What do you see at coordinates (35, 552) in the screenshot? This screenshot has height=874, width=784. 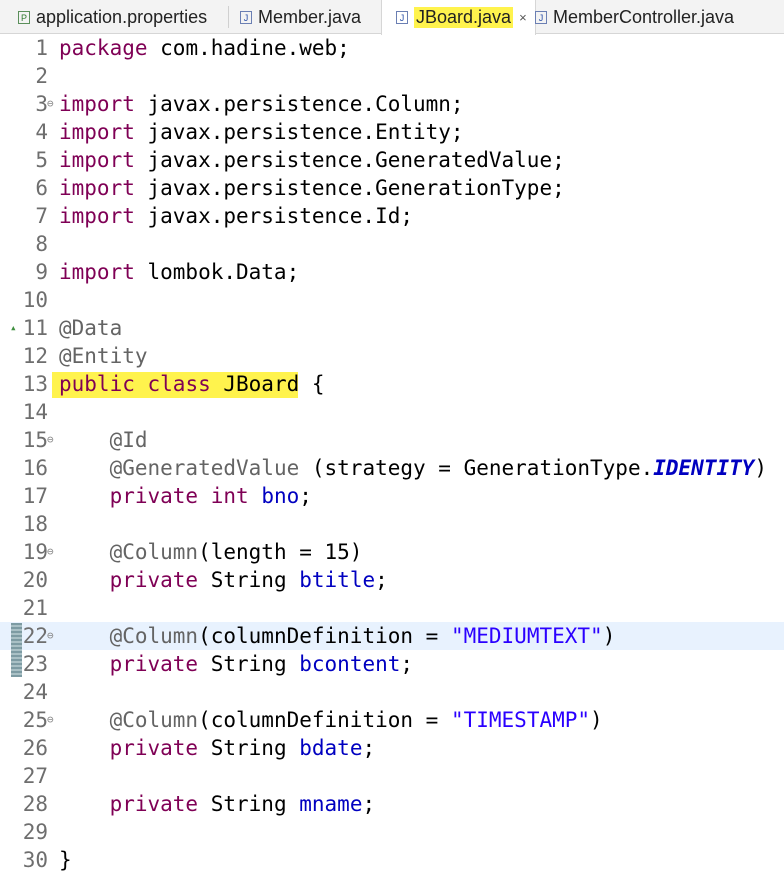 I see `line-number: 19` at bounding box center [35, 552].